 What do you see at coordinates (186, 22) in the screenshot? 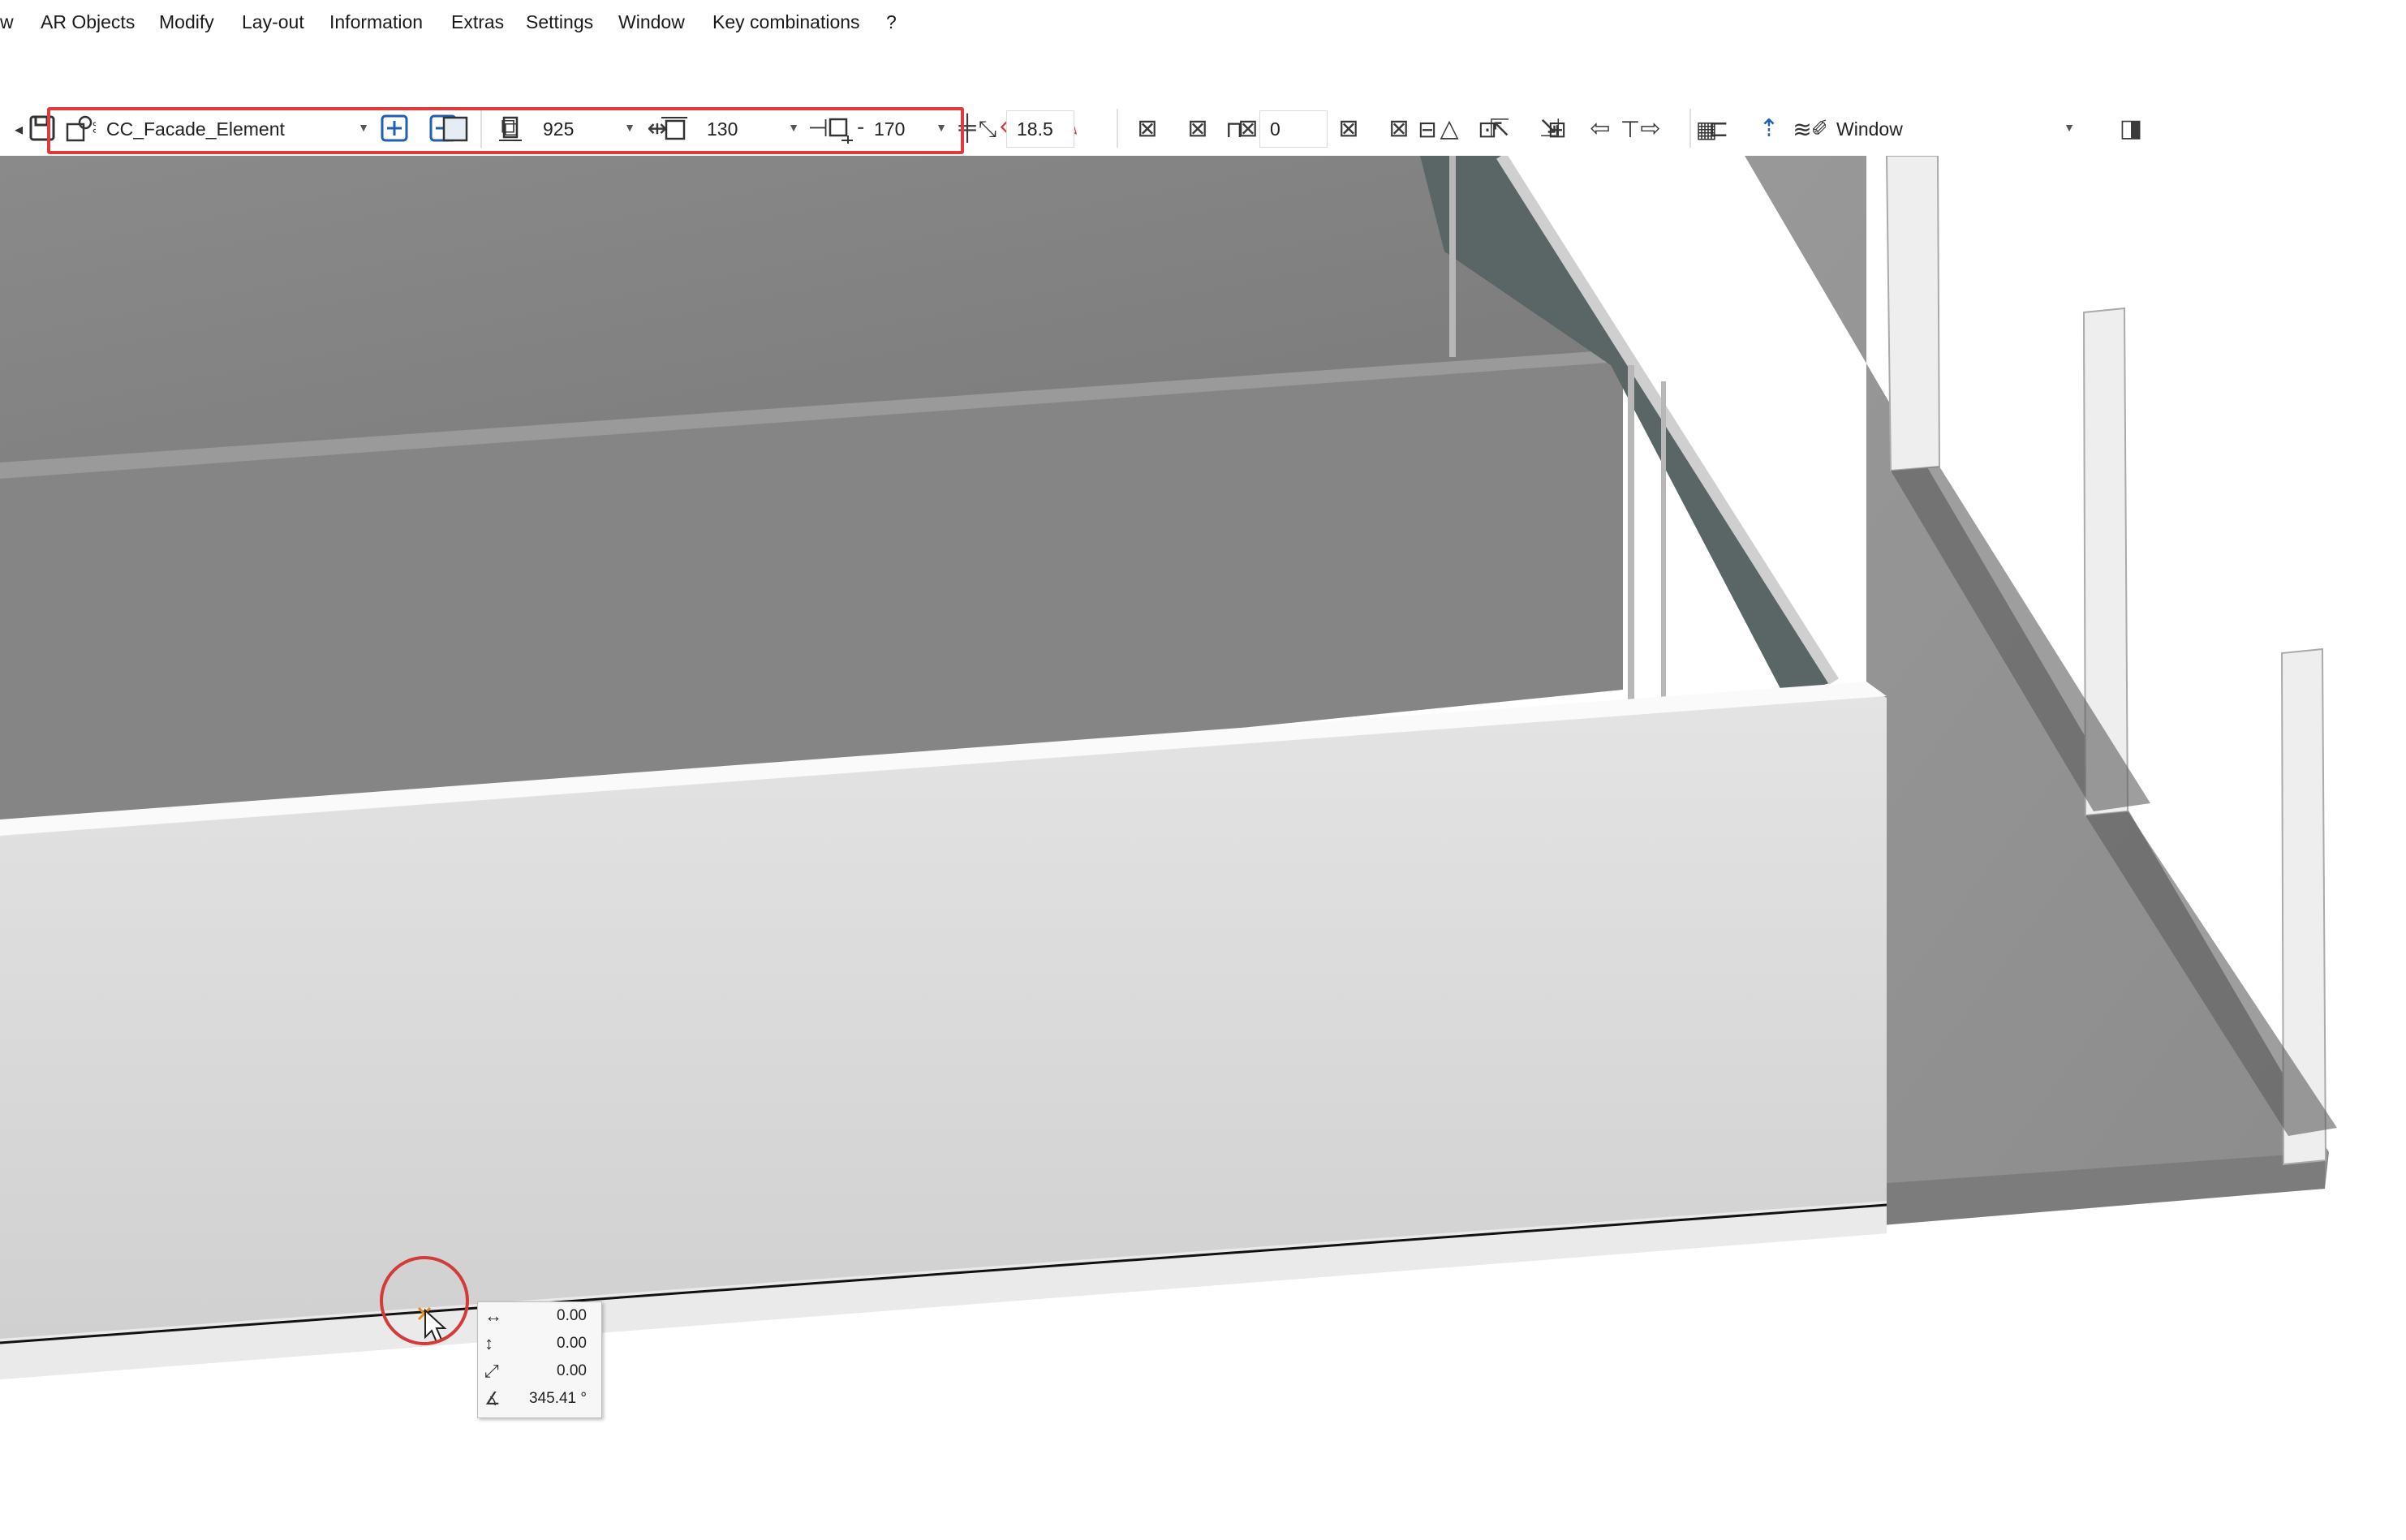
I see `menu-modify: Modify` at bounding box center [186, 22].